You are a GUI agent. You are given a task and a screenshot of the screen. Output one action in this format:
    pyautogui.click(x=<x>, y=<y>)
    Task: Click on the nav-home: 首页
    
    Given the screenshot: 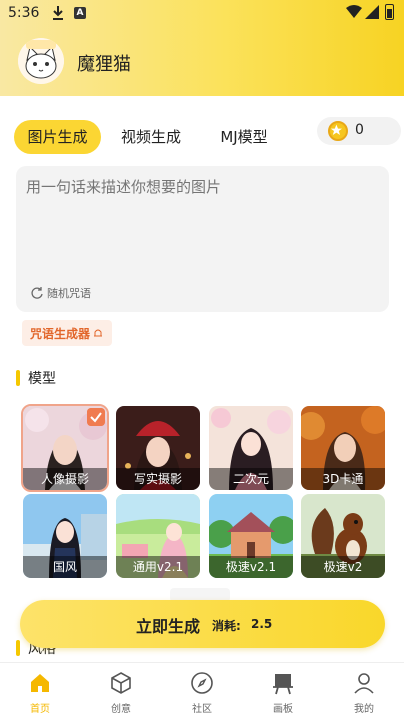 What is the action you would take?
    pyautogui.click(x=40, y=690)
    